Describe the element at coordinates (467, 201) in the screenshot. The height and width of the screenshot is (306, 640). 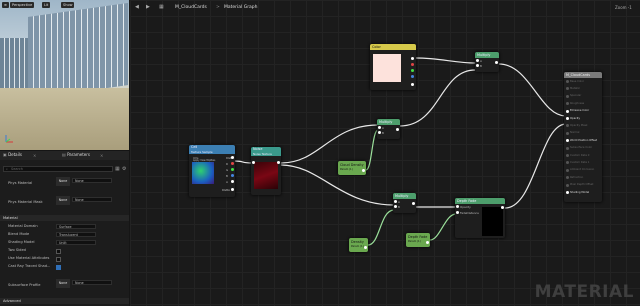
I see `node-title: Depth Fade` at that location.